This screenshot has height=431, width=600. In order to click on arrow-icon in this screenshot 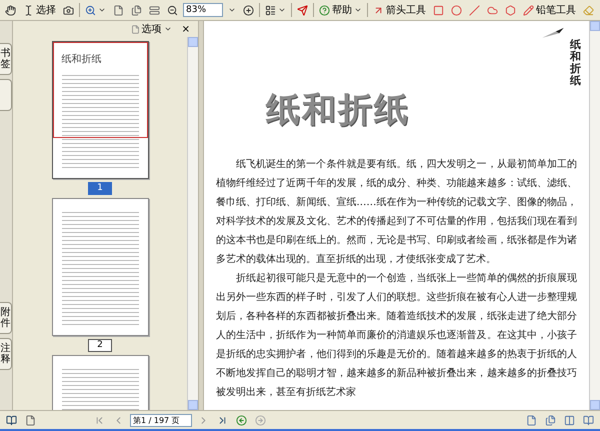, I will do `click(378, 10)`.